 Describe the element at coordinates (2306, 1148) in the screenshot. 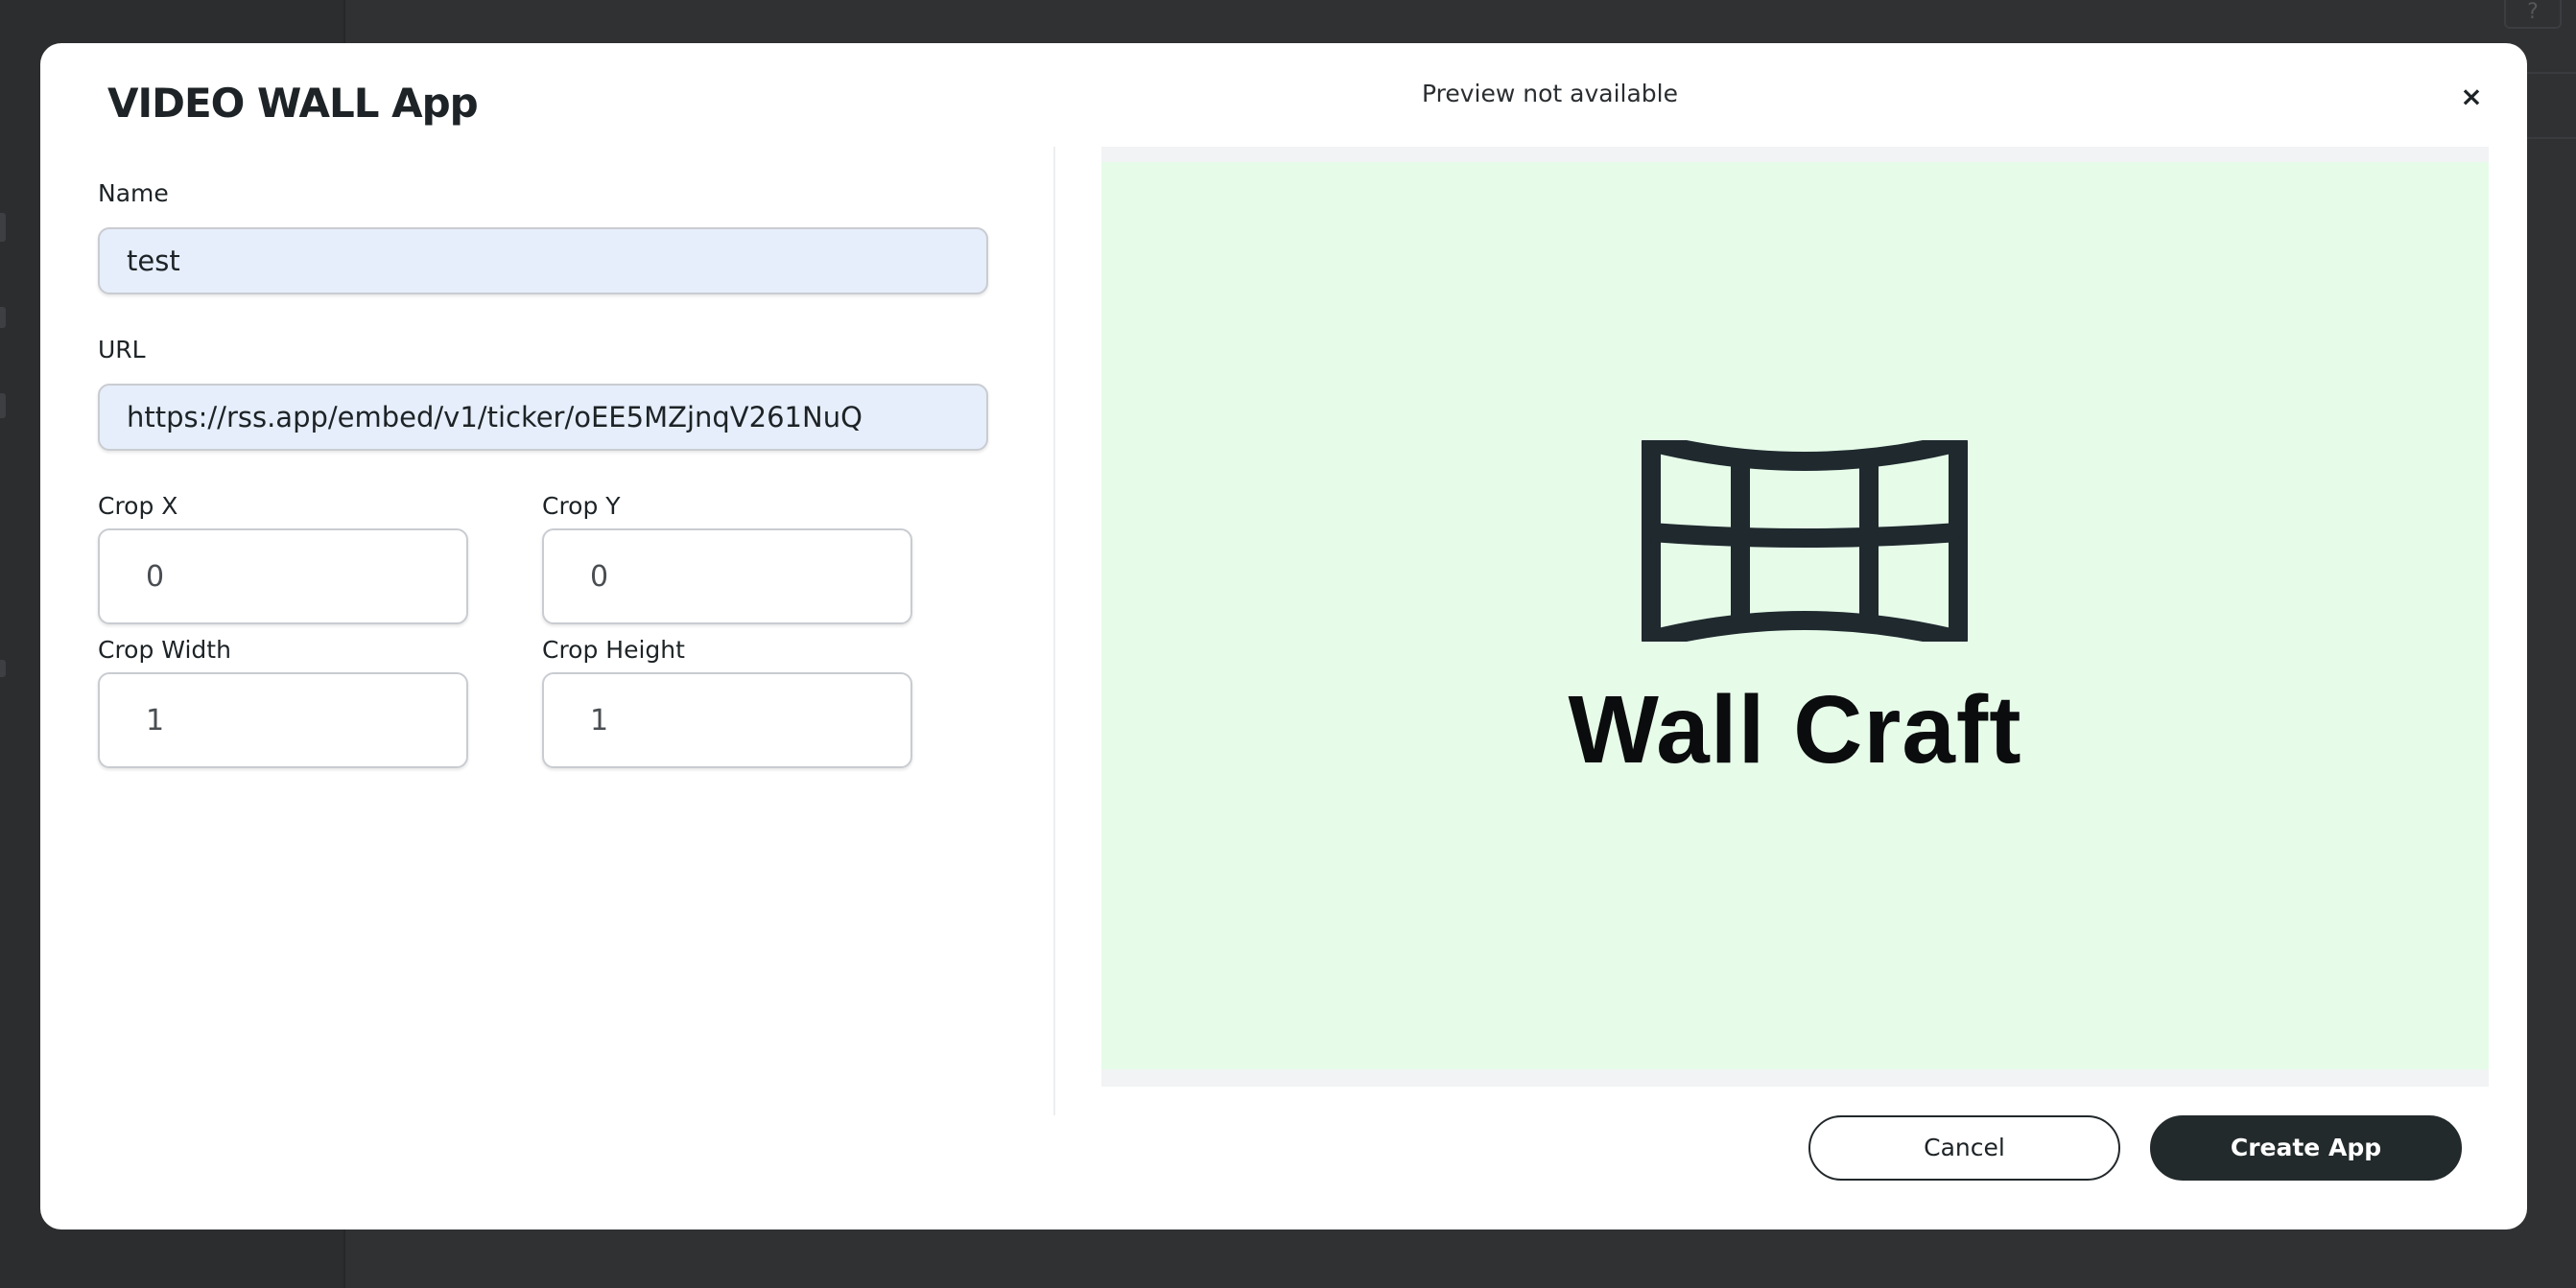

I see `create-app-button: Create App` at that location.